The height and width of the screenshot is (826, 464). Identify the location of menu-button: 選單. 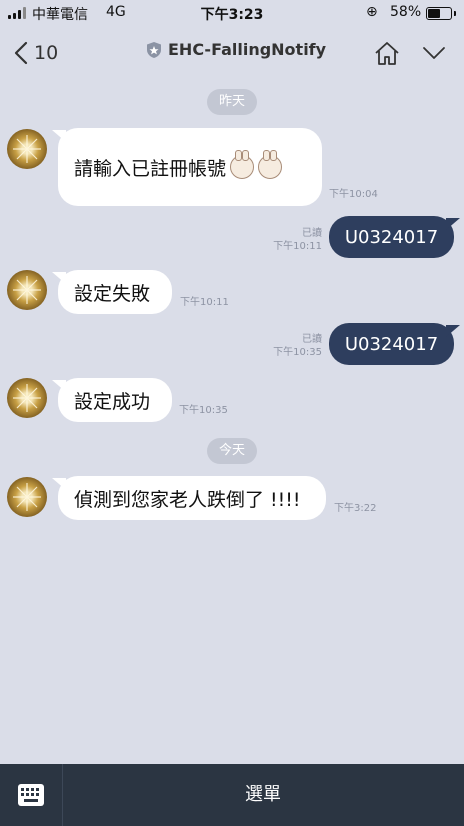
(263, 795).